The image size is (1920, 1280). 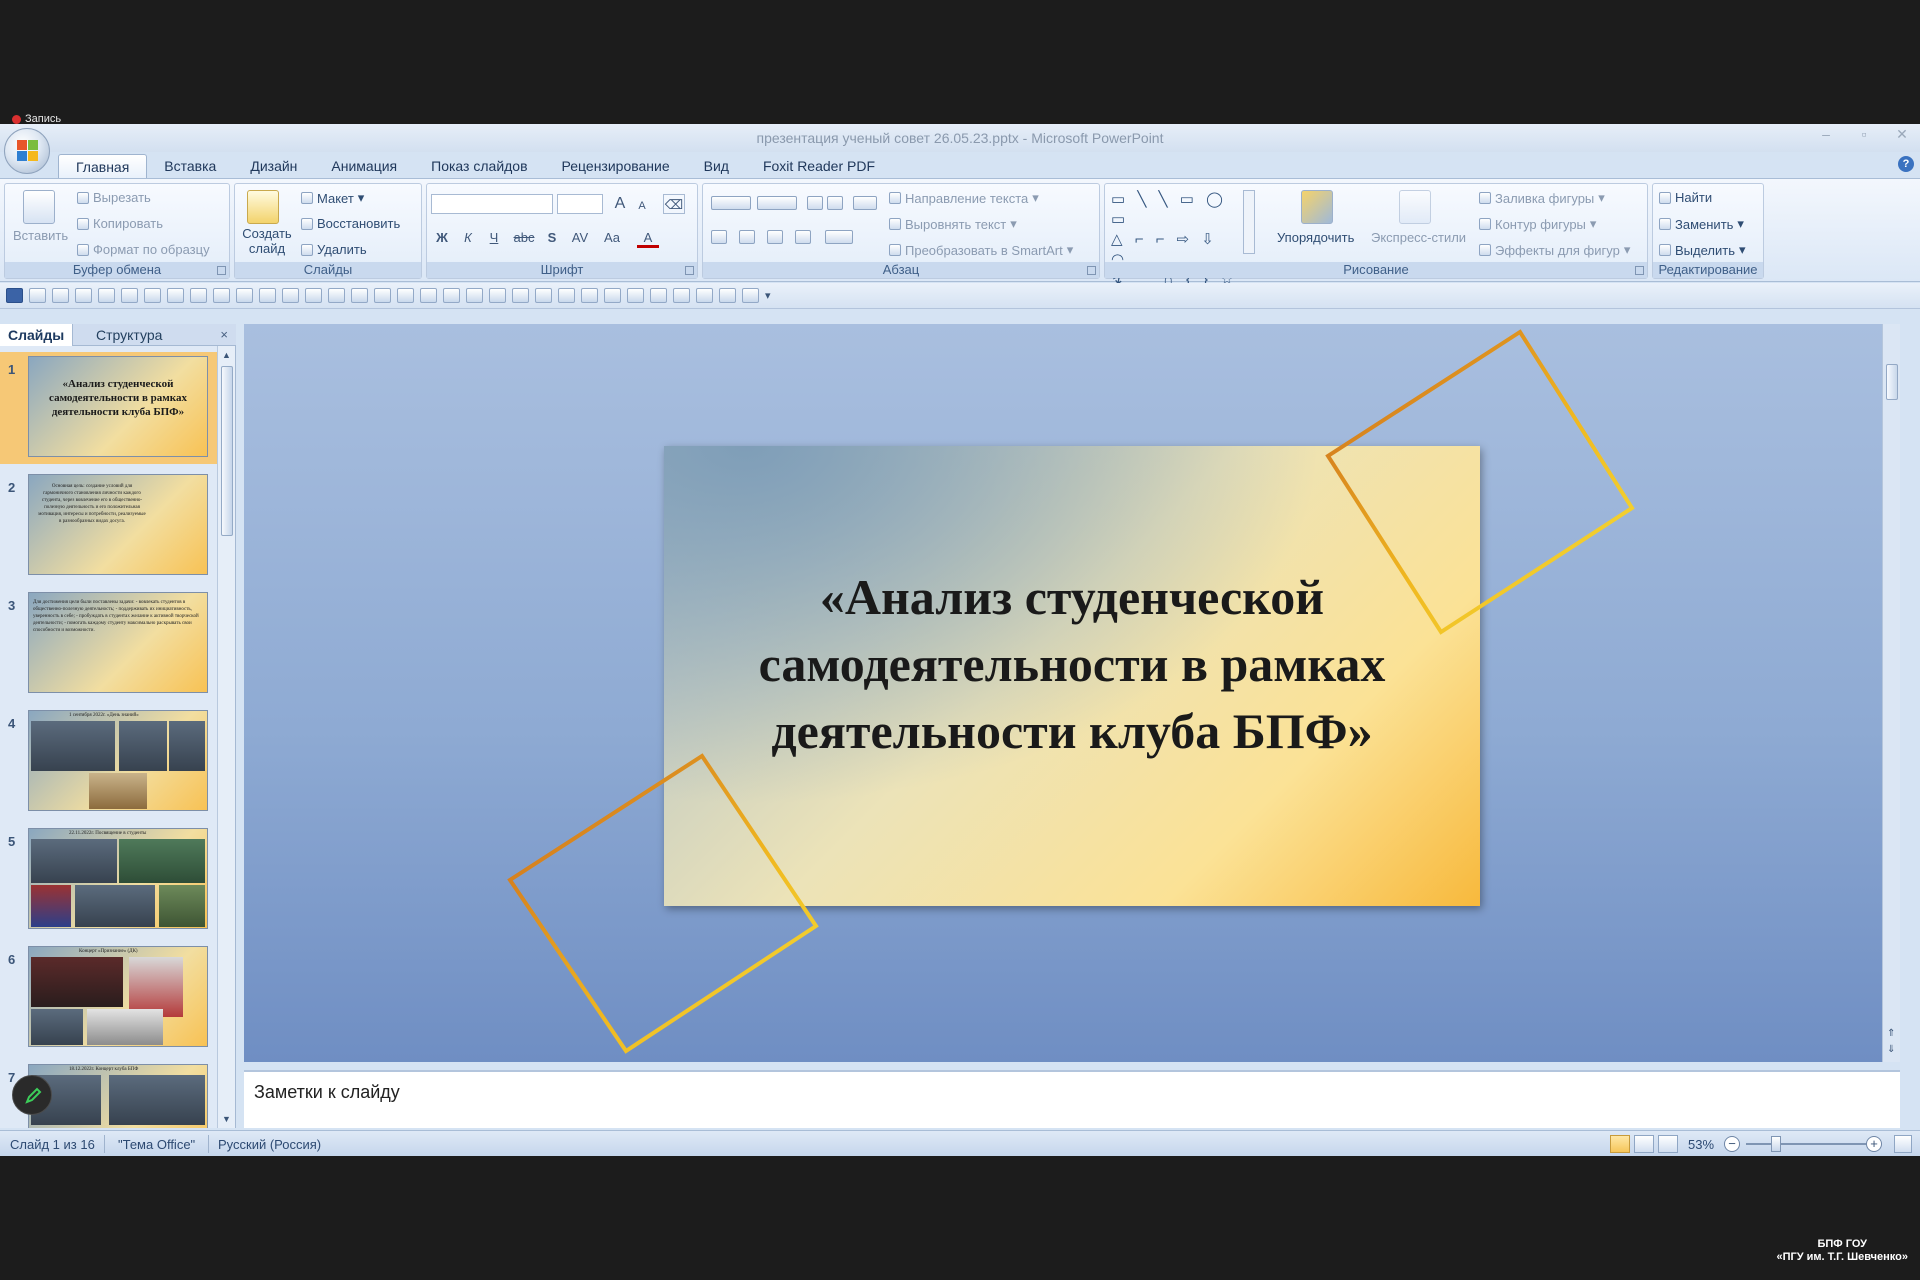 I want to click on redo-icon, so click(x=60, y=295).